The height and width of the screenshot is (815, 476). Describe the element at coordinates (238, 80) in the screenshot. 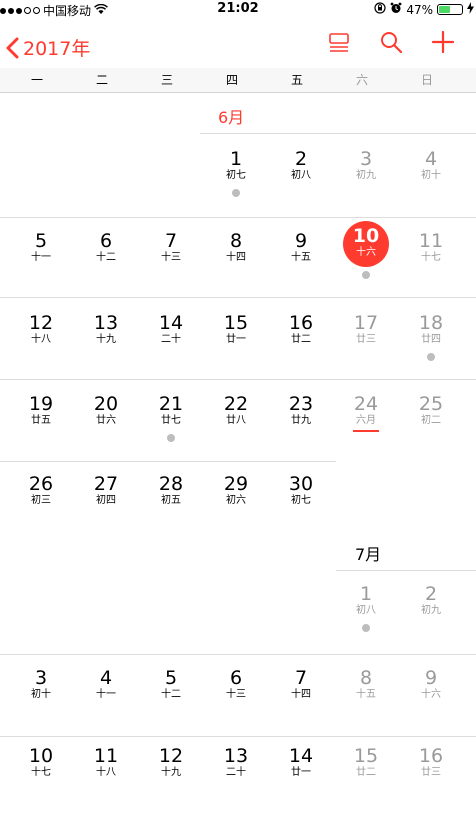

I see `weekday-header: 一 二 三 四 五 六 日` at that location.